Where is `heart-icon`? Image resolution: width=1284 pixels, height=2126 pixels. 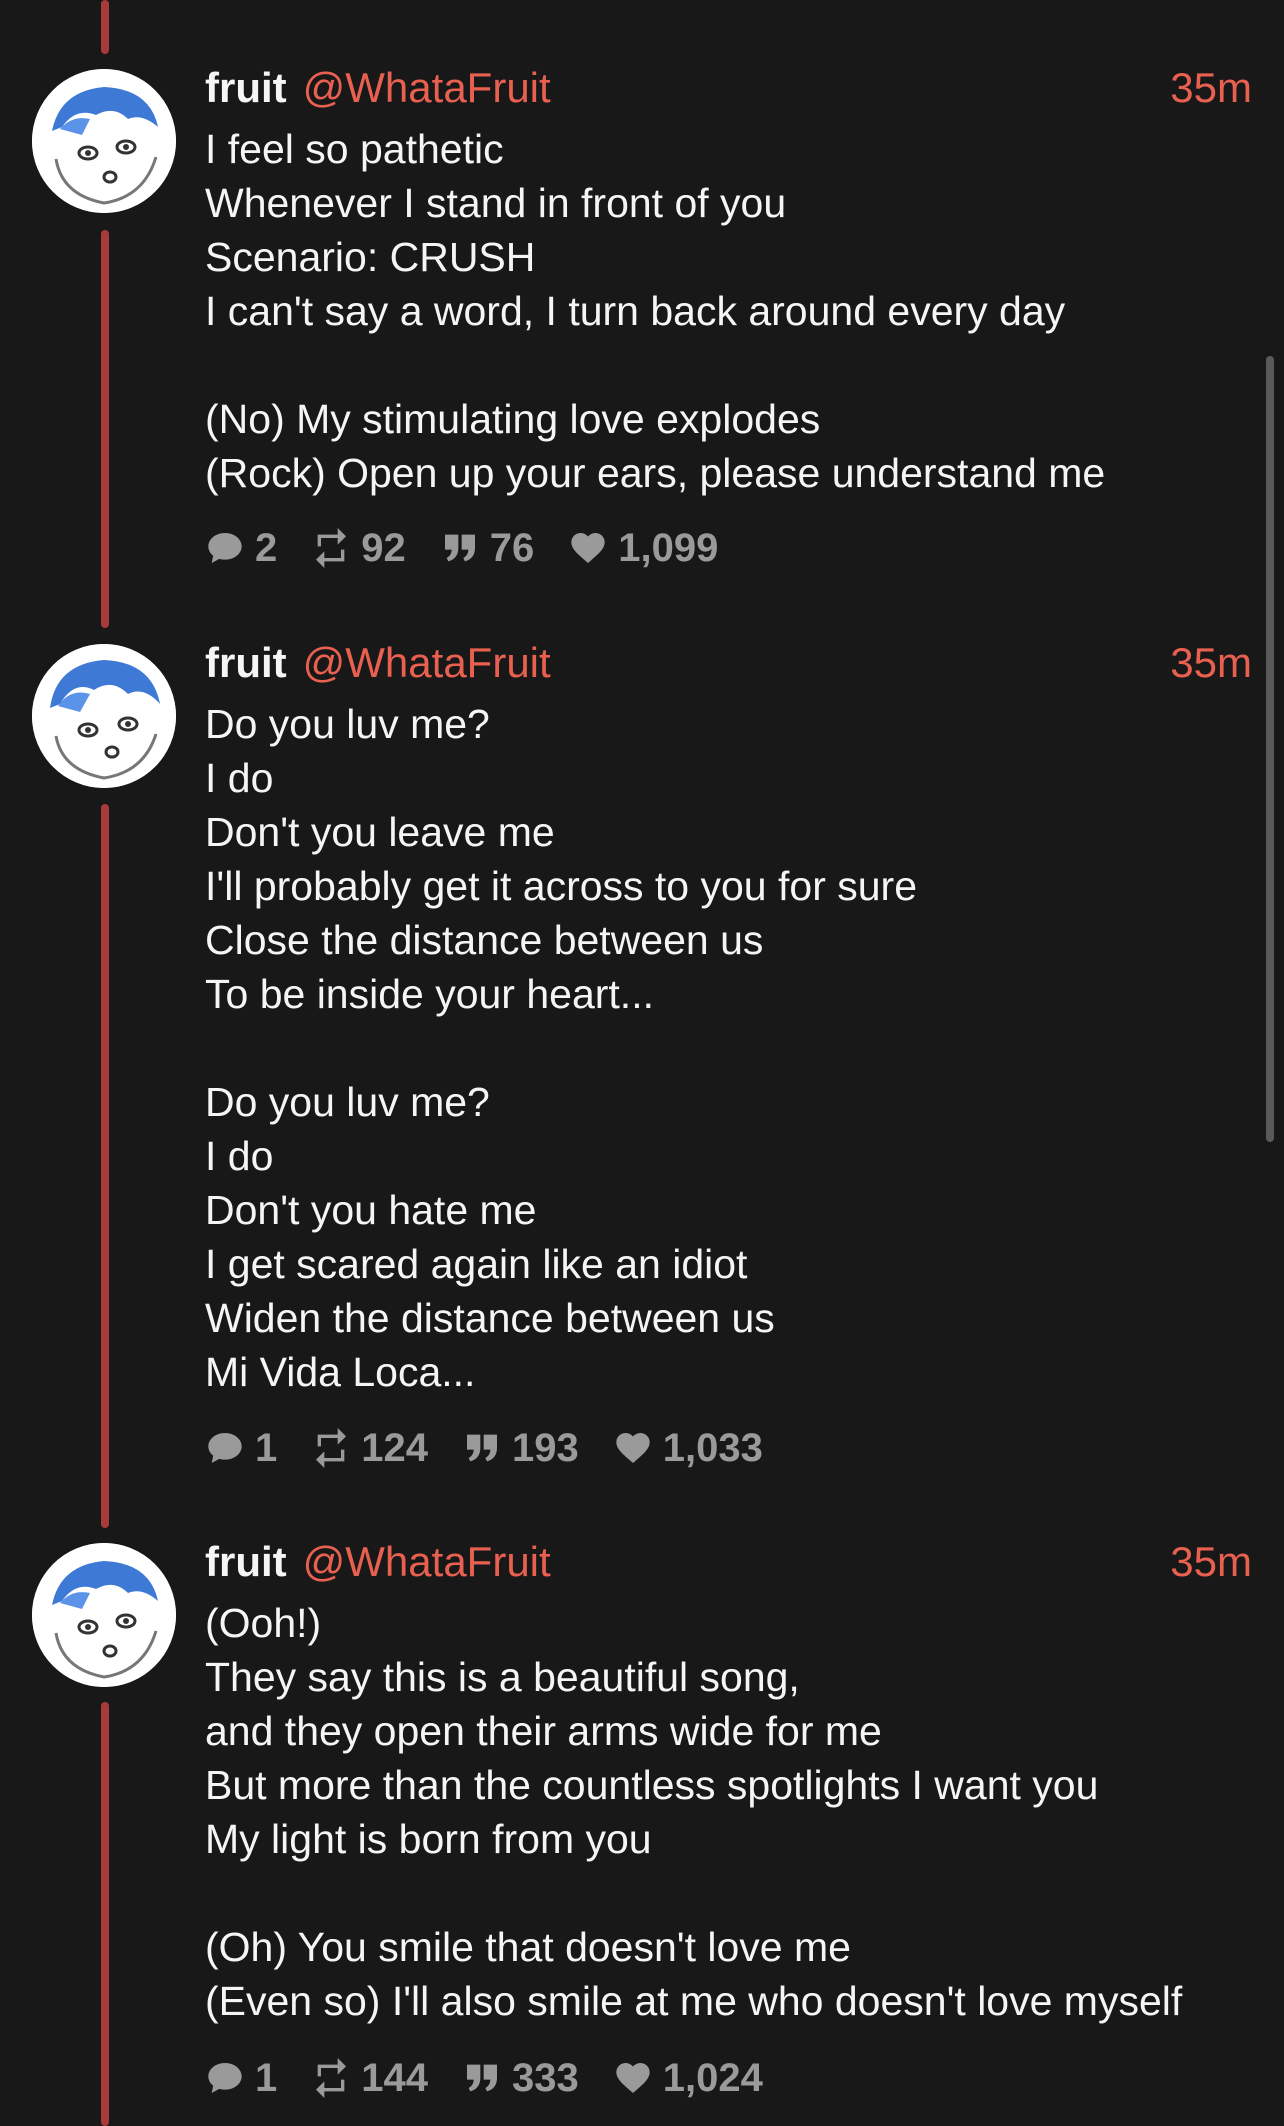
heart-icon is located at coordinates (633, 2078).